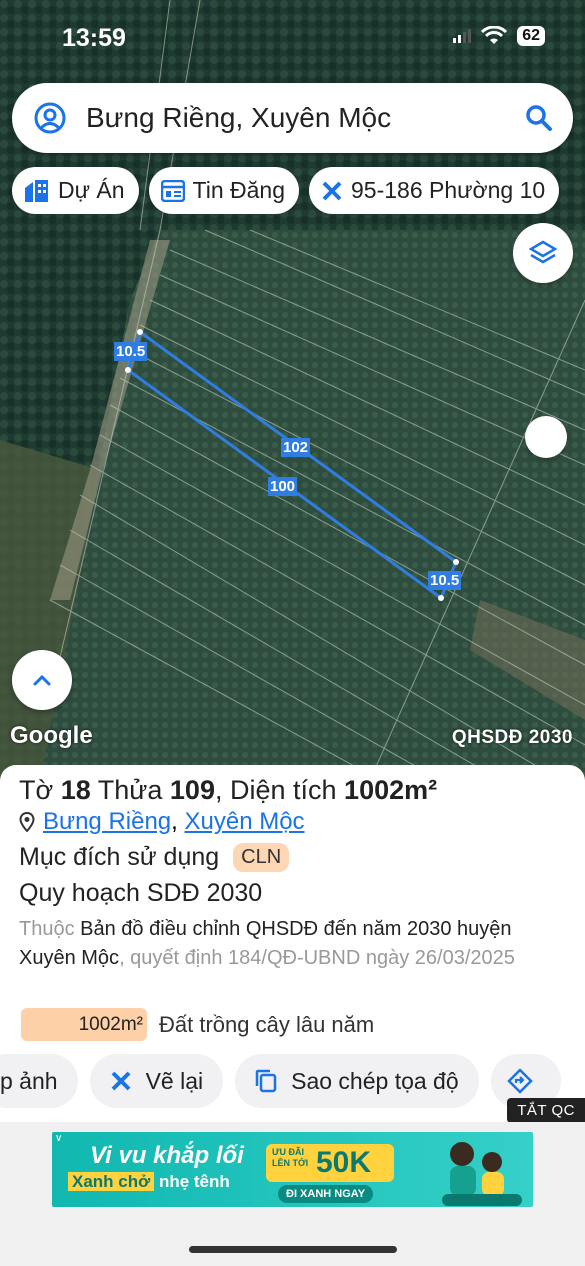 This screenshot has height=1266, width=585. What do you see at coordinates (59, 1138) in the screenshot?
I see `ad-brand: V` at bounding box center [59, 1138].